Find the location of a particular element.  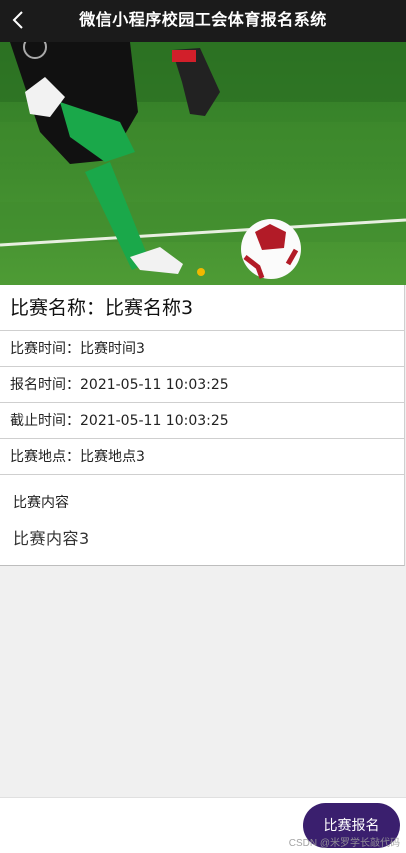

signup-time: 报名时间：2021-05-11 10:03:25 is located at coordinates (202, 385).